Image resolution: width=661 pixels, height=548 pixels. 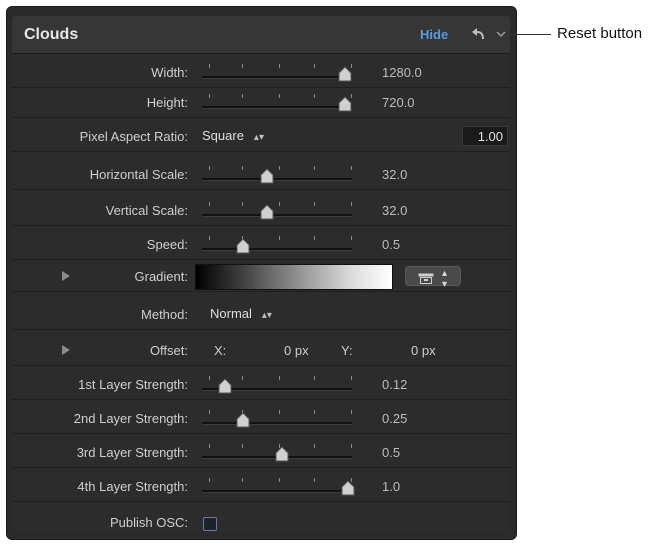 I want to click on vertical-scale-slider, so click(x=277, y=211).